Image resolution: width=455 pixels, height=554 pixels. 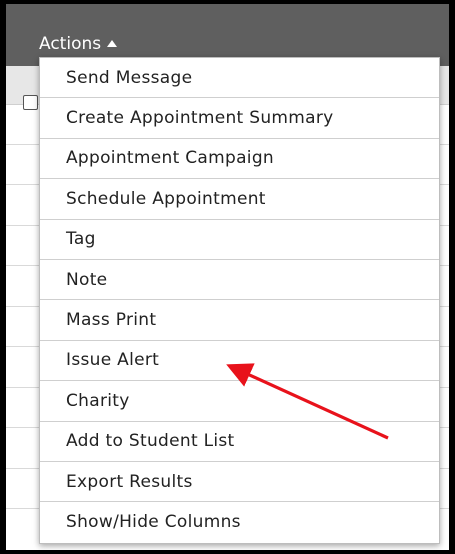 What do you see at coordinates (307, 401) in the screenshot?
I see `annotation-arrow-icon` at bounding box center [307, 401].